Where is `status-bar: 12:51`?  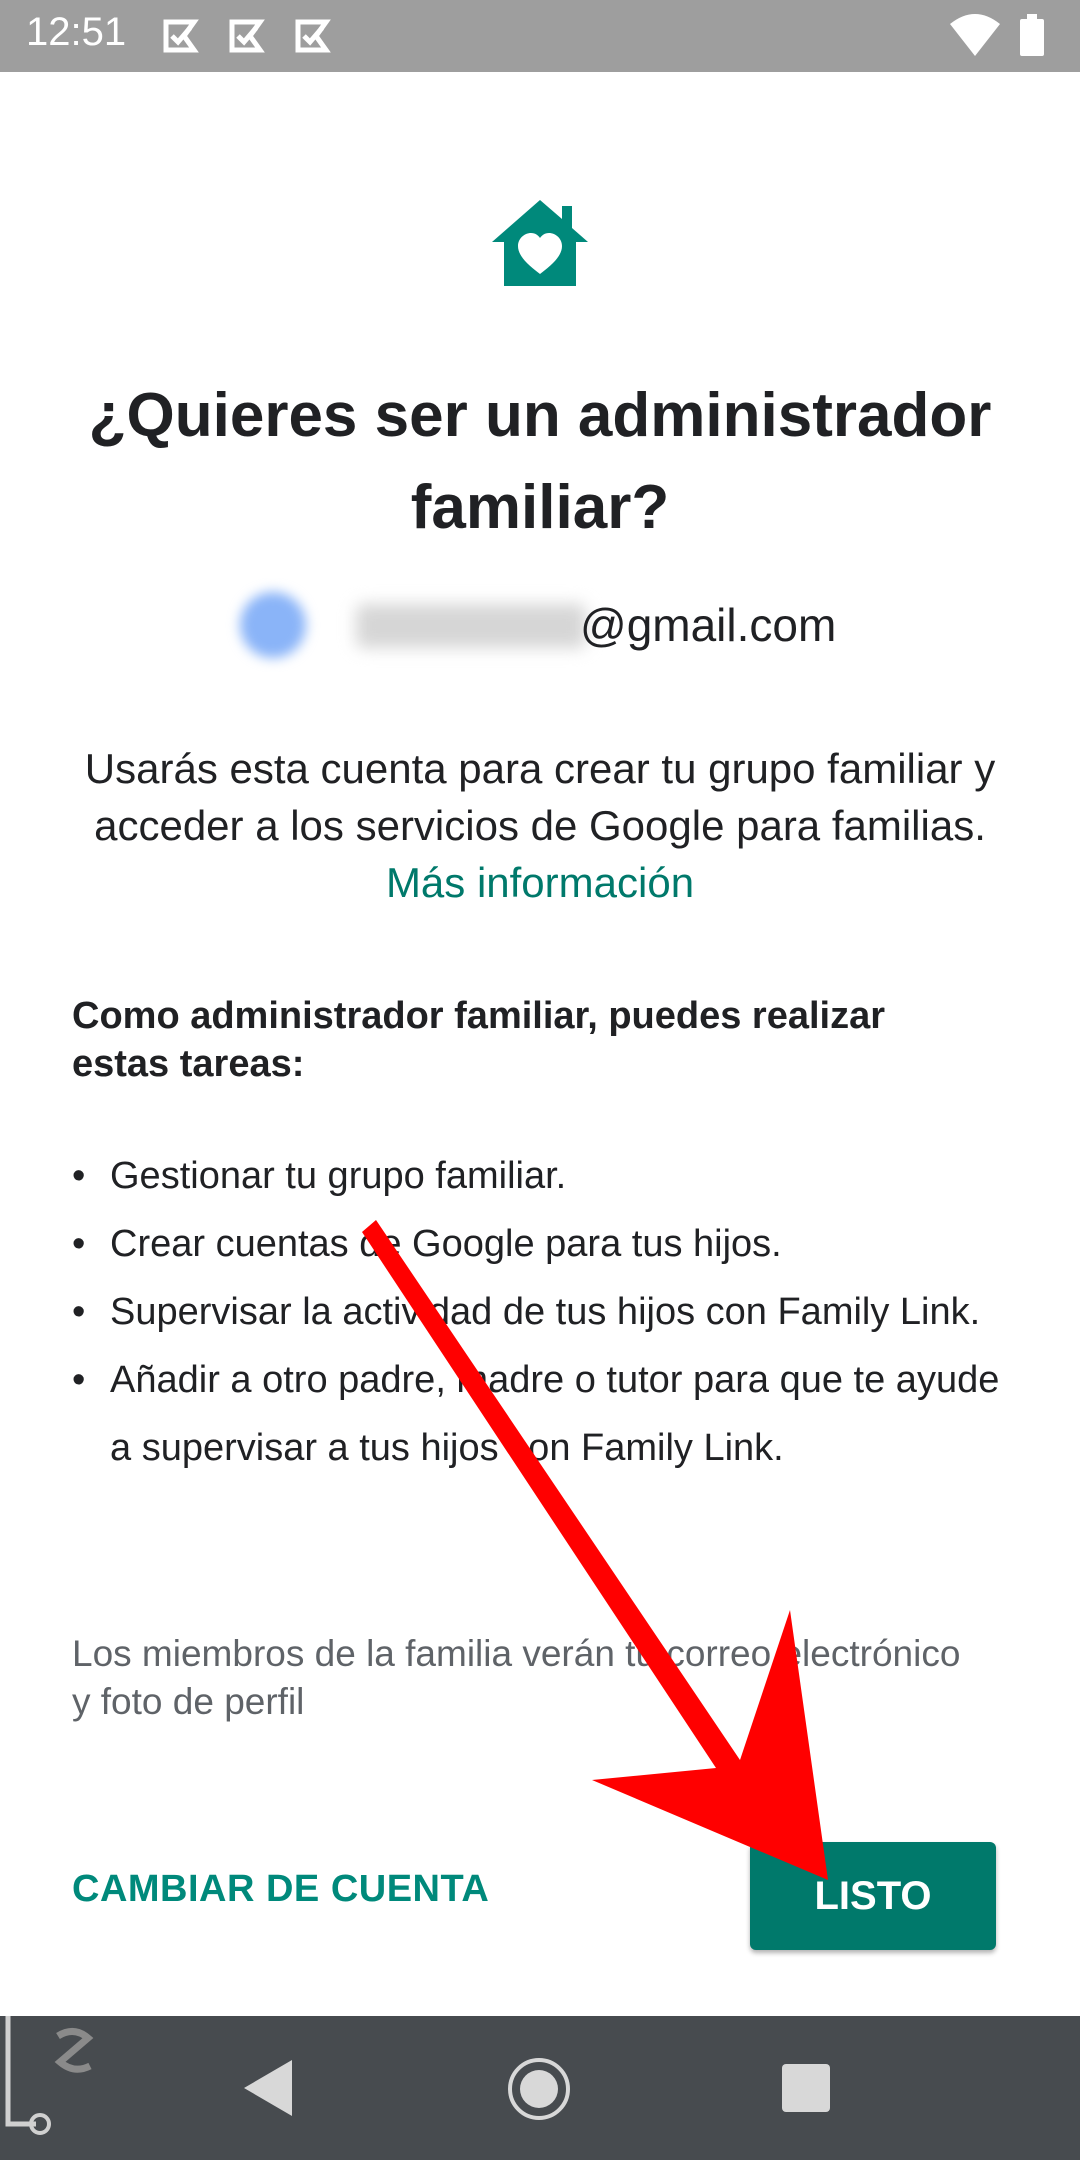 status-bar: 12:51 is located at coordinates (540, 36).